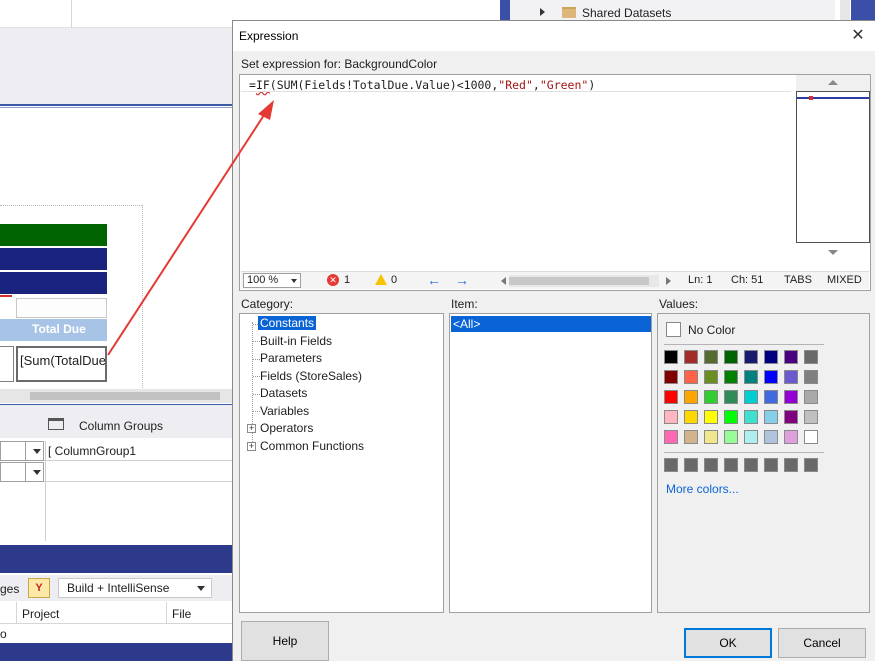  I want to click on category-parameters: Parameters, so click(291, 358).